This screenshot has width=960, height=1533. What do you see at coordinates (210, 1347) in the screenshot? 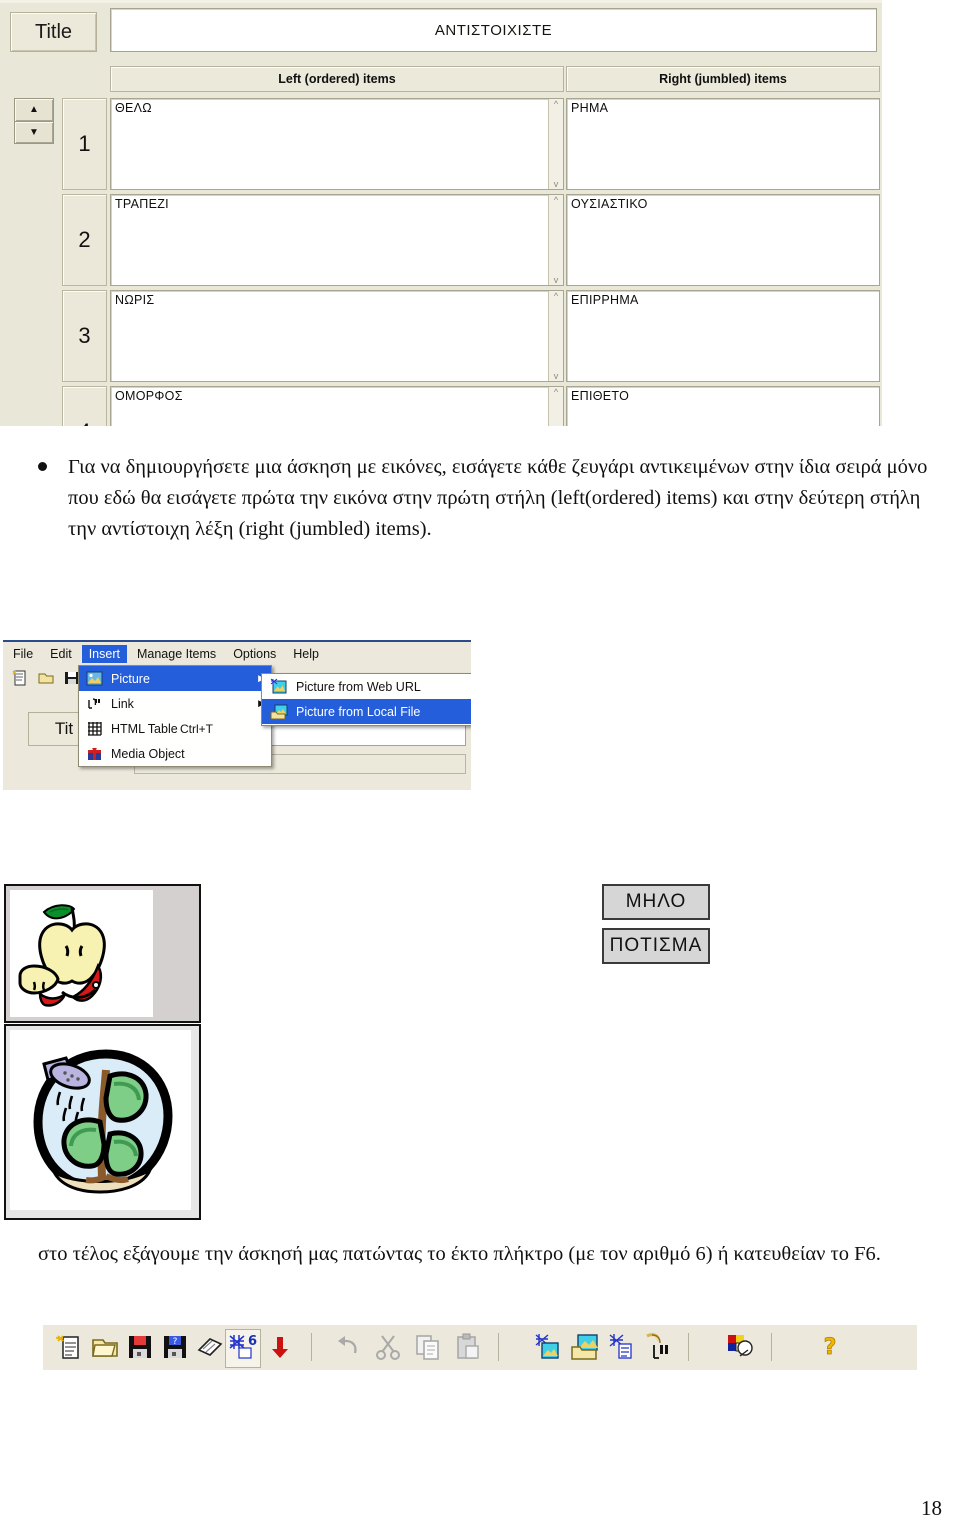
I see `preview-icon` at bounding box center [210, 1347].